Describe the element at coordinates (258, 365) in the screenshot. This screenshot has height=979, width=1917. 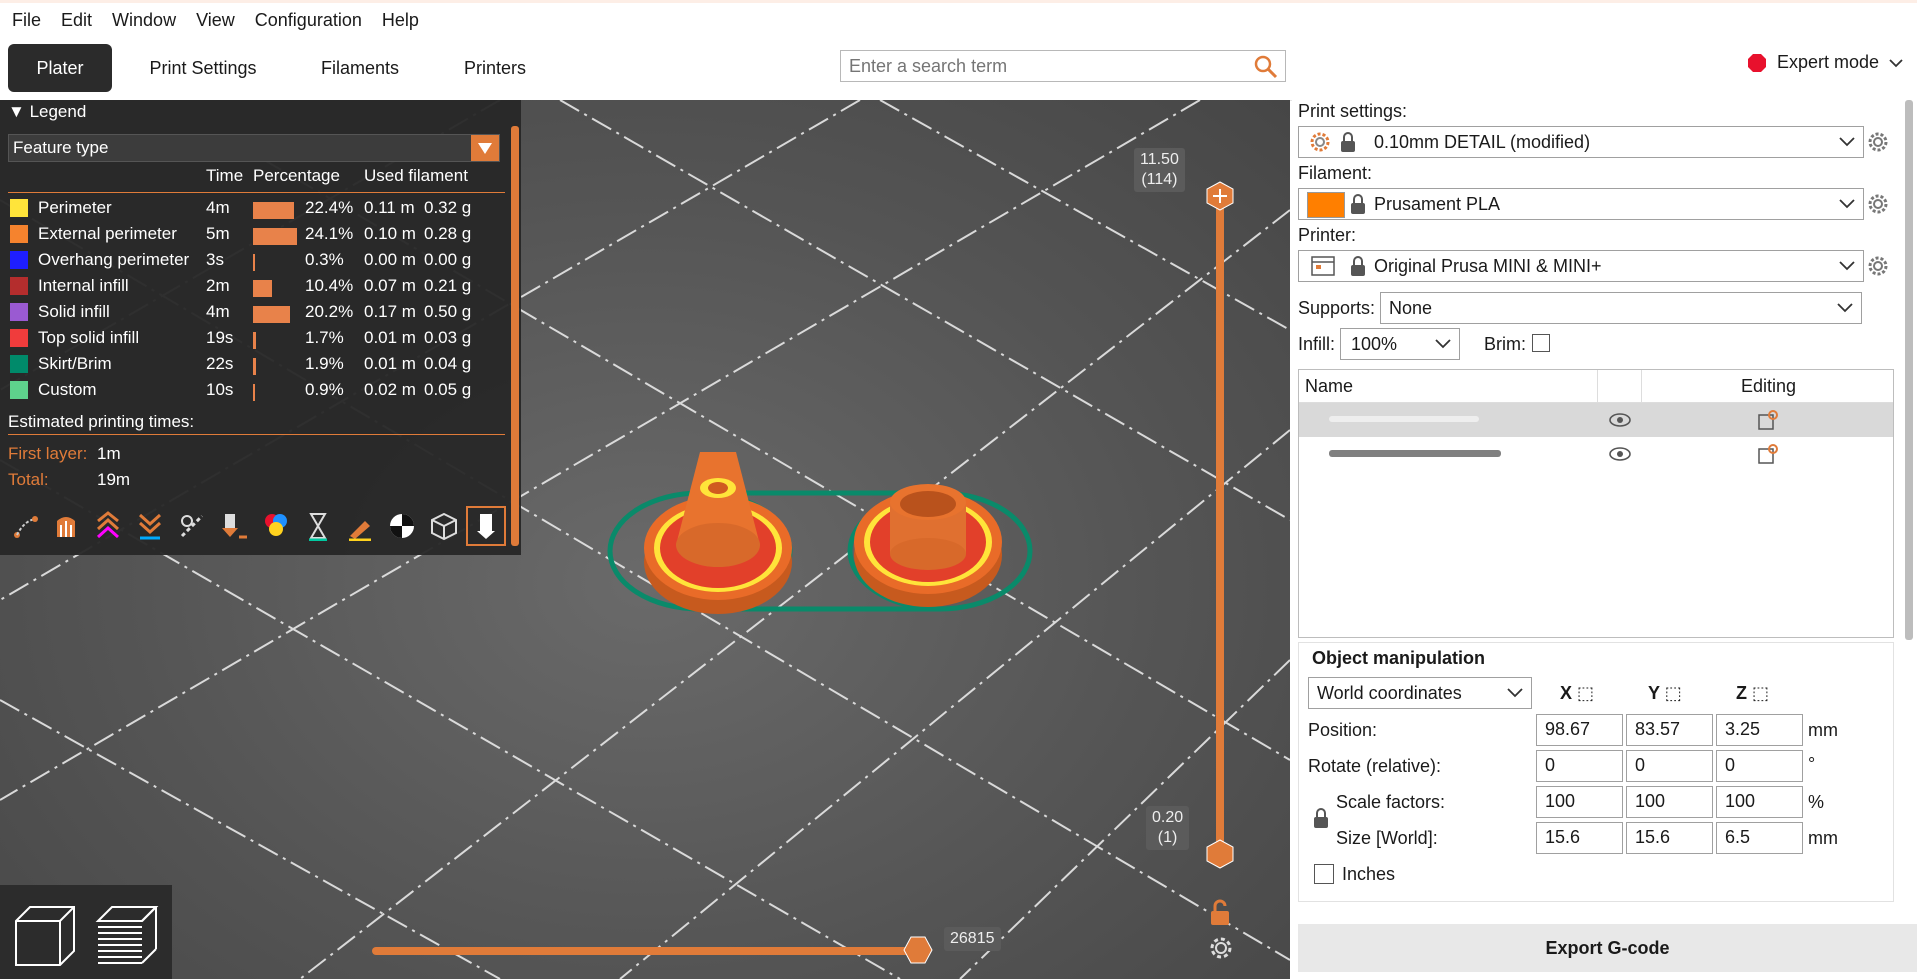
I see `legend-feature-row: Skirt/Brim 22s 1.9% 0.01 m 0.04 g` at that location.